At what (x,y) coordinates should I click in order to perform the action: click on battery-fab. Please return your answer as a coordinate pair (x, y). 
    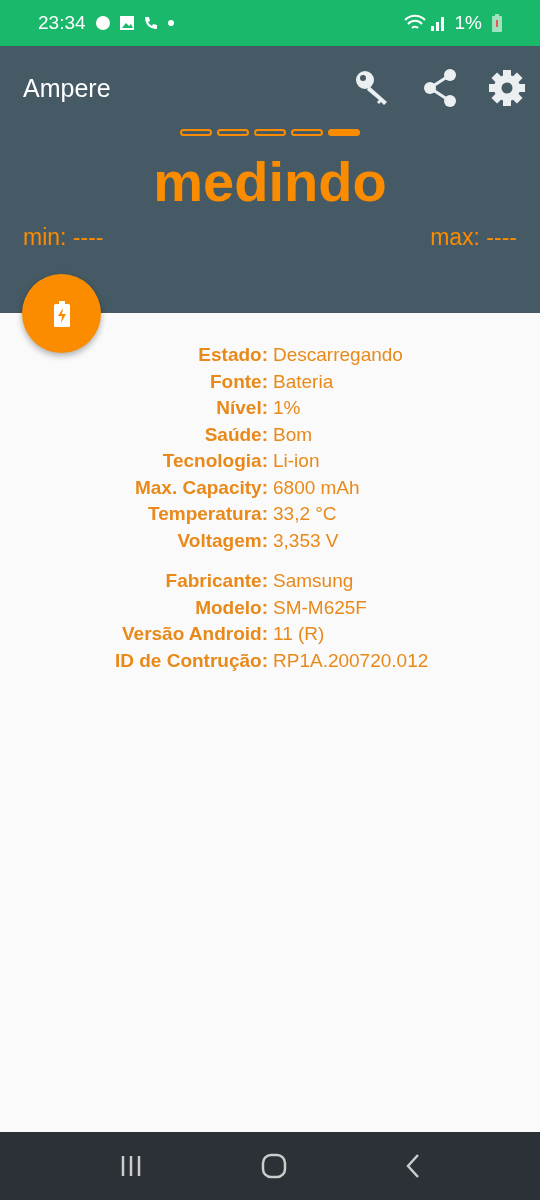
    Looking at the image, I should click on (61, 313).